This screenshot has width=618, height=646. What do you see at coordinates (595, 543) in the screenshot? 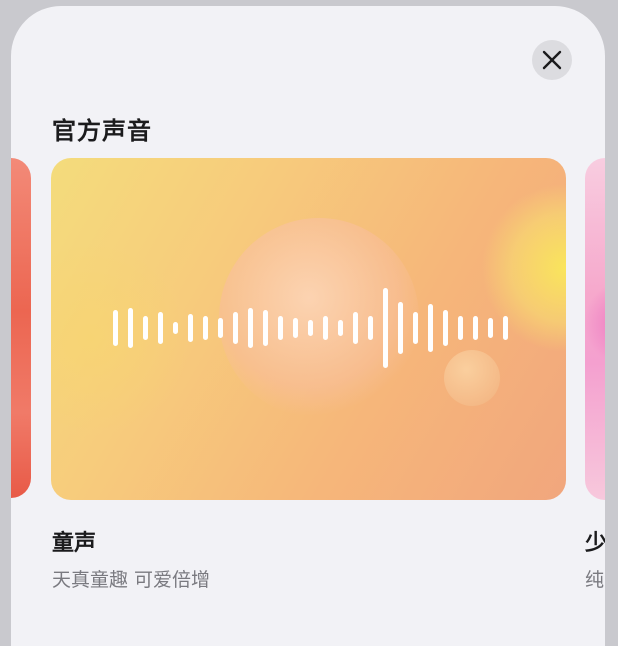
I see `voice-name-next: 少` at bounding box center [595, 543].